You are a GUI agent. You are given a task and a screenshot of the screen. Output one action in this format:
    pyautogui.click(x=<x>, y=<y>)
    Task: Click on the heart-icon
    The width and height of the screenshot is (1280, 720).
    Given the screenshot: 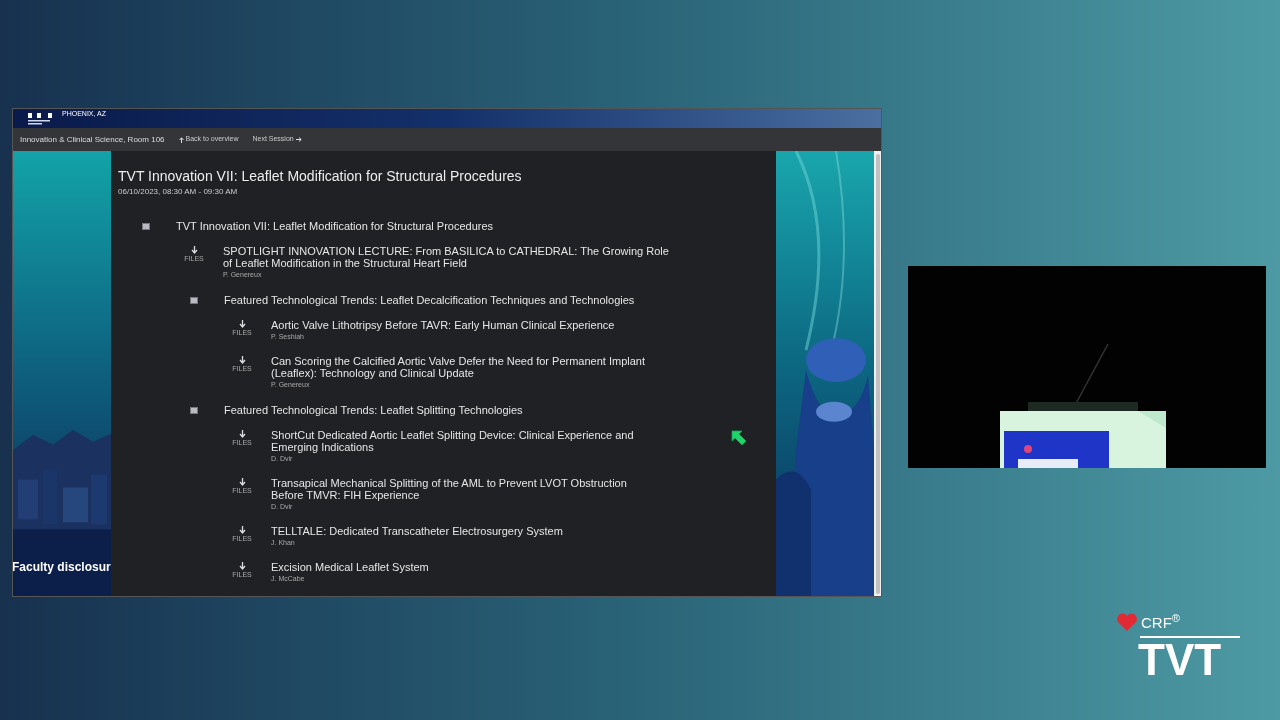 What is the action you would take?
    pyautogui.click(x=1127, y=622)
    